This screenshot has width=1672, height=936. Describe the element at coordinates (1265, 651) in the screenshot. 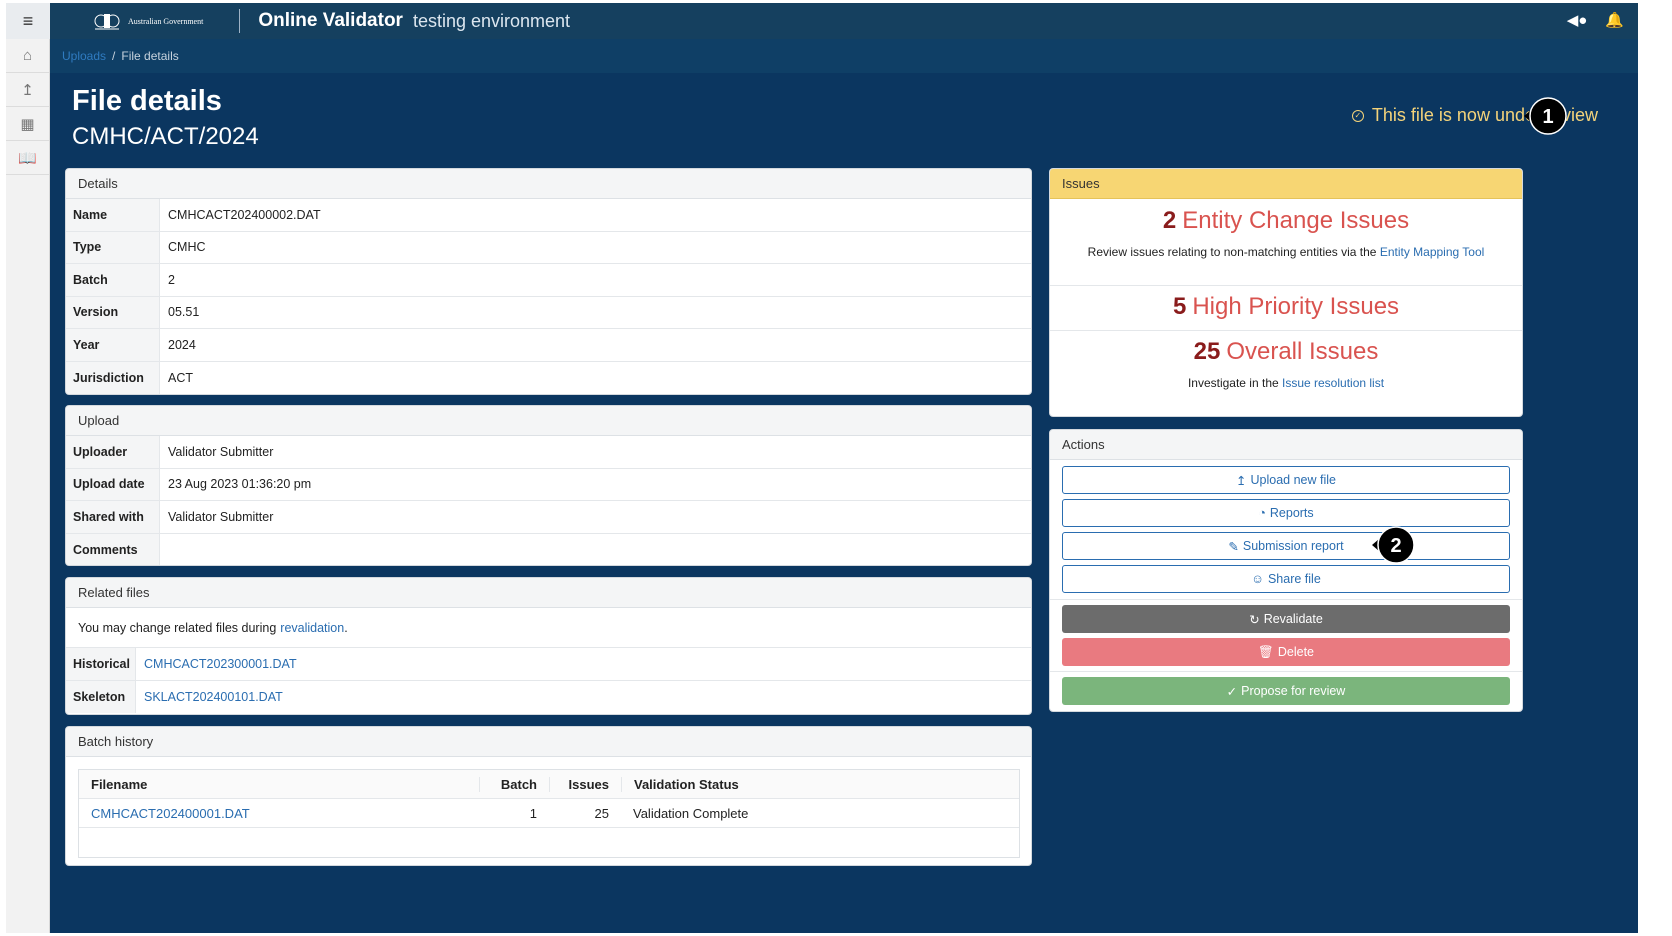

I see `trash-icon: 🗑` at that location.